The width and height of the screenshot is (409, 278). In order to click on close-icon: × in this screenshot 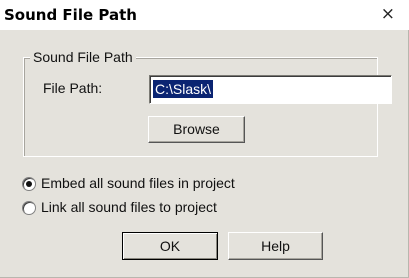, I will do `click(388, 14)`.